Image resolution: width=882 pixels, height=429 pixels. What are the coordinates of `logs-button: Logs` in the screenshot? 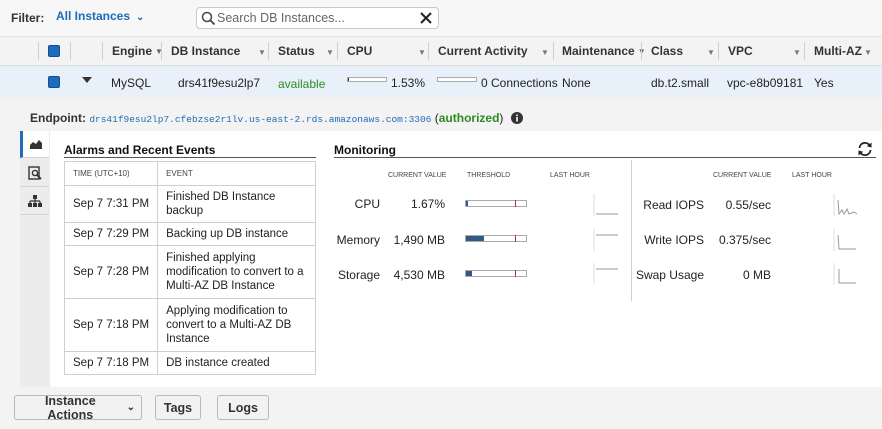 It's located at (243, 407).